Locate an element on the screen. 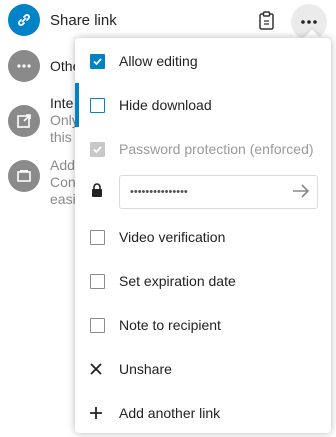 The width and height of the screenshot is (336, 437). expiration-label: Set expiration date is located at coordinates (177, 281).